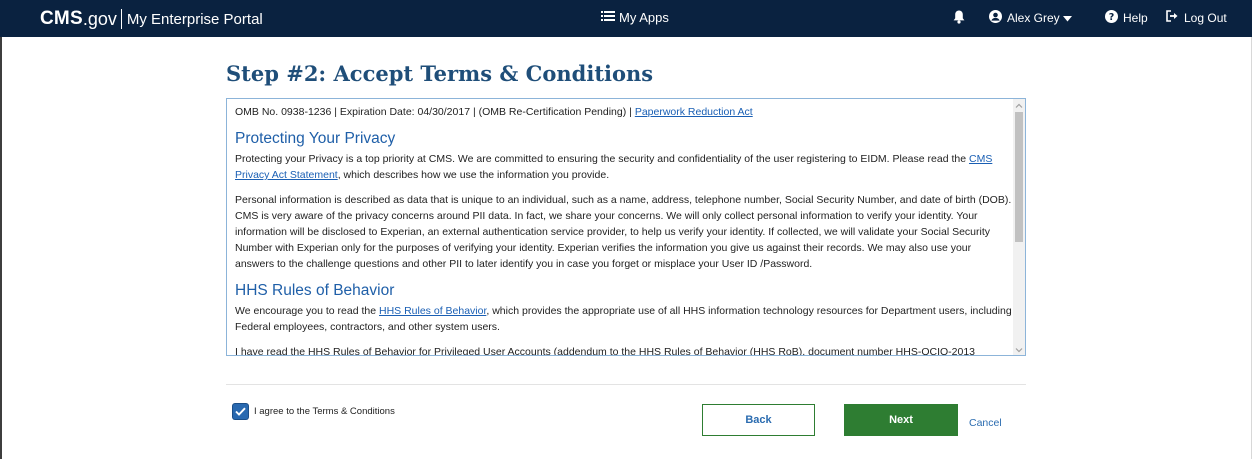  I want to click on terms-scrollbar, so click(1019, 227).